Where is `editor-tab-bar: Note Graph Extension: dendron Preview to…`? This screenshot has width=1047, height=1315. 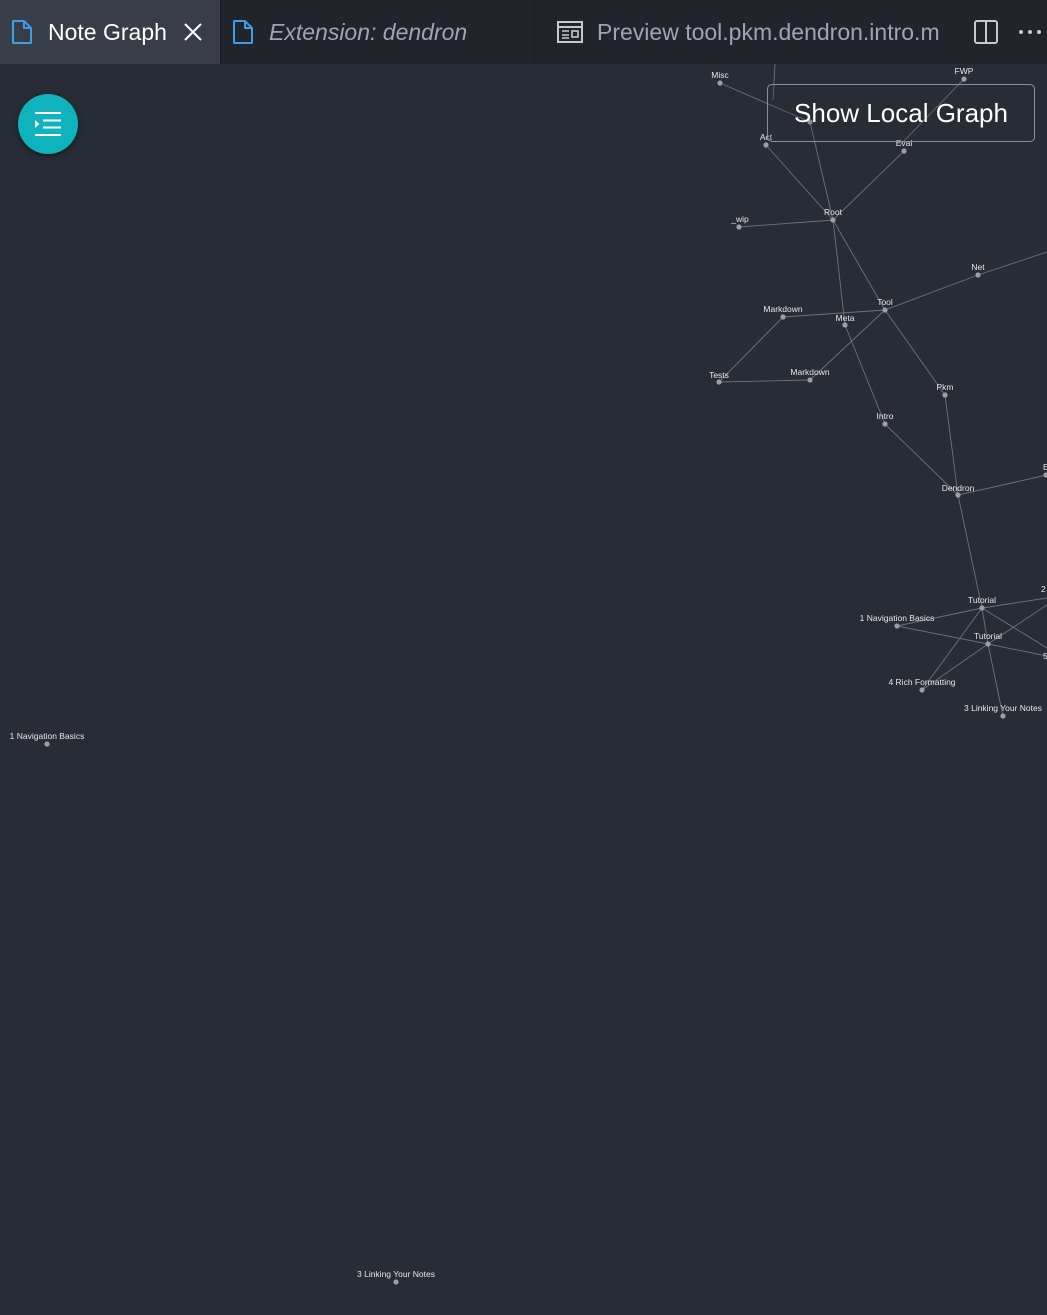
editor-tab-bar: Note Graph Extension: dendron Preview to… is located at coordinates (523, 32).